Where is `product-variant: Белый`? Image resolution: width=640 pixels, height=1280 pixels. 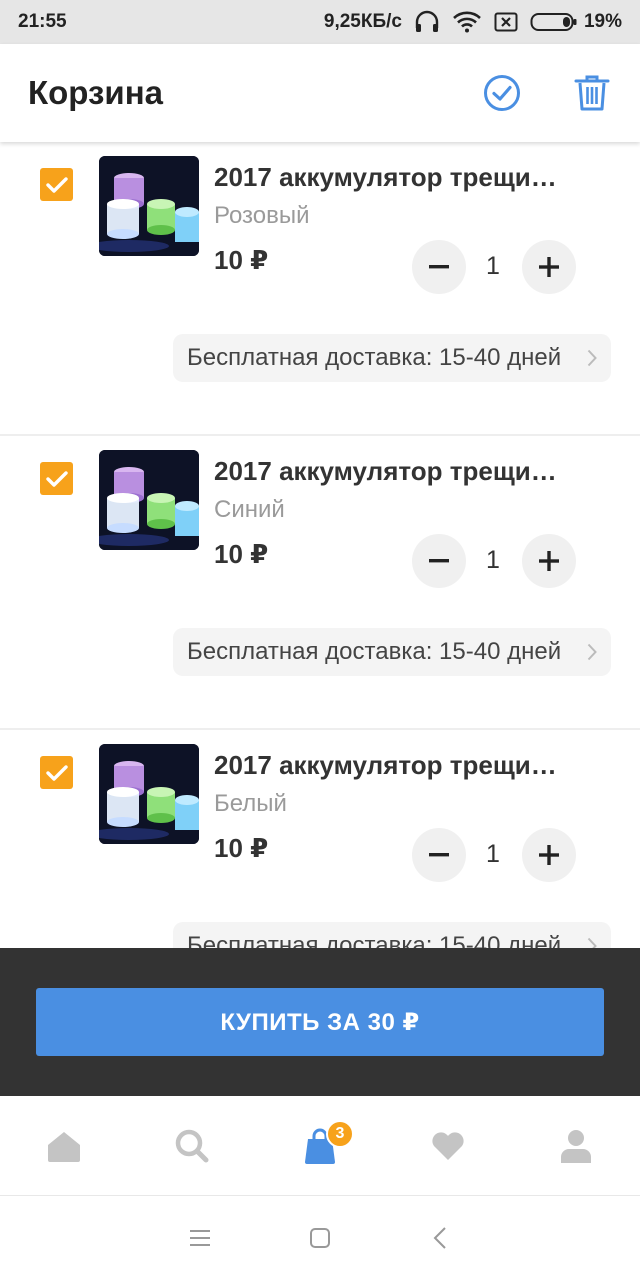
product-variant: Белый is located at coordinates (250, 803).